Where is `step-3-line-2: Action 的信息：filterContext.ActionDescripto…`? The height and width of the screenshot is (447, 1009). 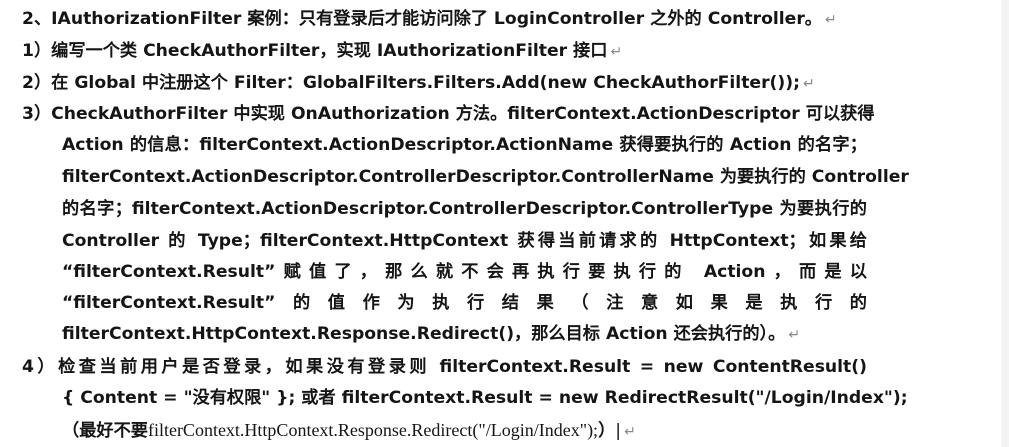
step-3-line-2: Action 的信息：filterContext.ActionDescripto… is located at coordinates (464, 145).